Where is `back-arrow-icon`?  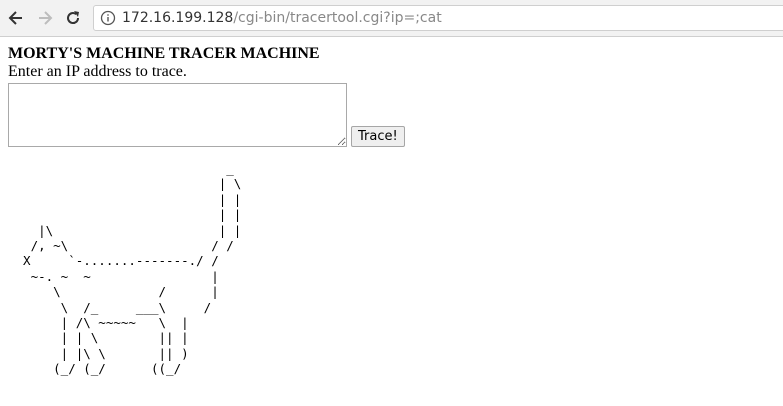 back-arrow-icon is located at coordinates (15, 18).